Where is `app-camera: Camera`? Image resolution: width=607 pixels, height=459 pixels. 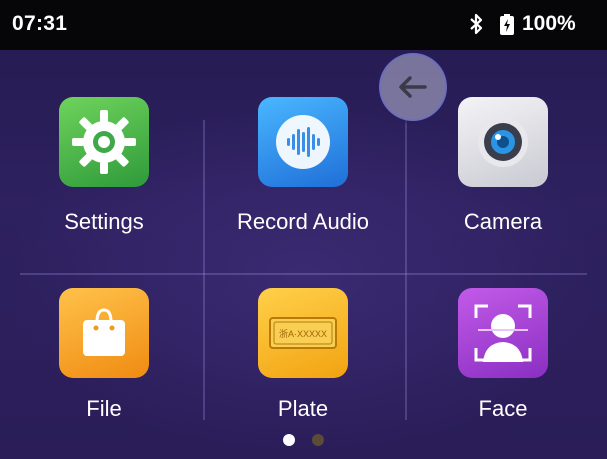 app-camera: Camera is located at coordinates (503, 172).